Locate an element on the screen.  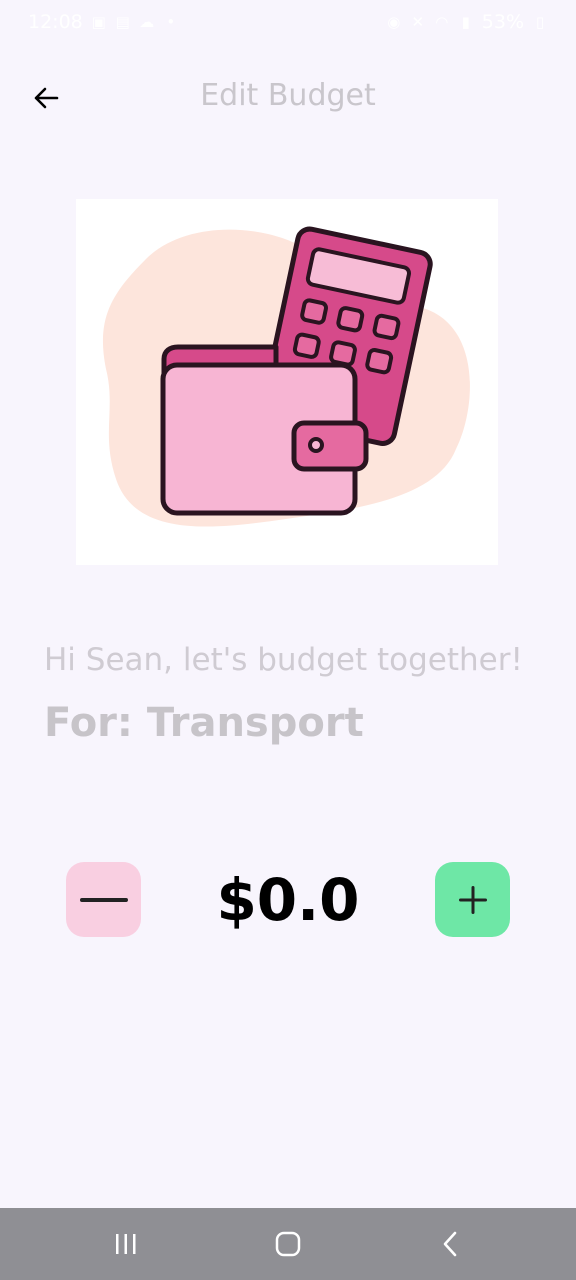
status-bar-right: ◉ ✕ ◠ ▮ 53% ▯ is located at coordinates (467, 22).